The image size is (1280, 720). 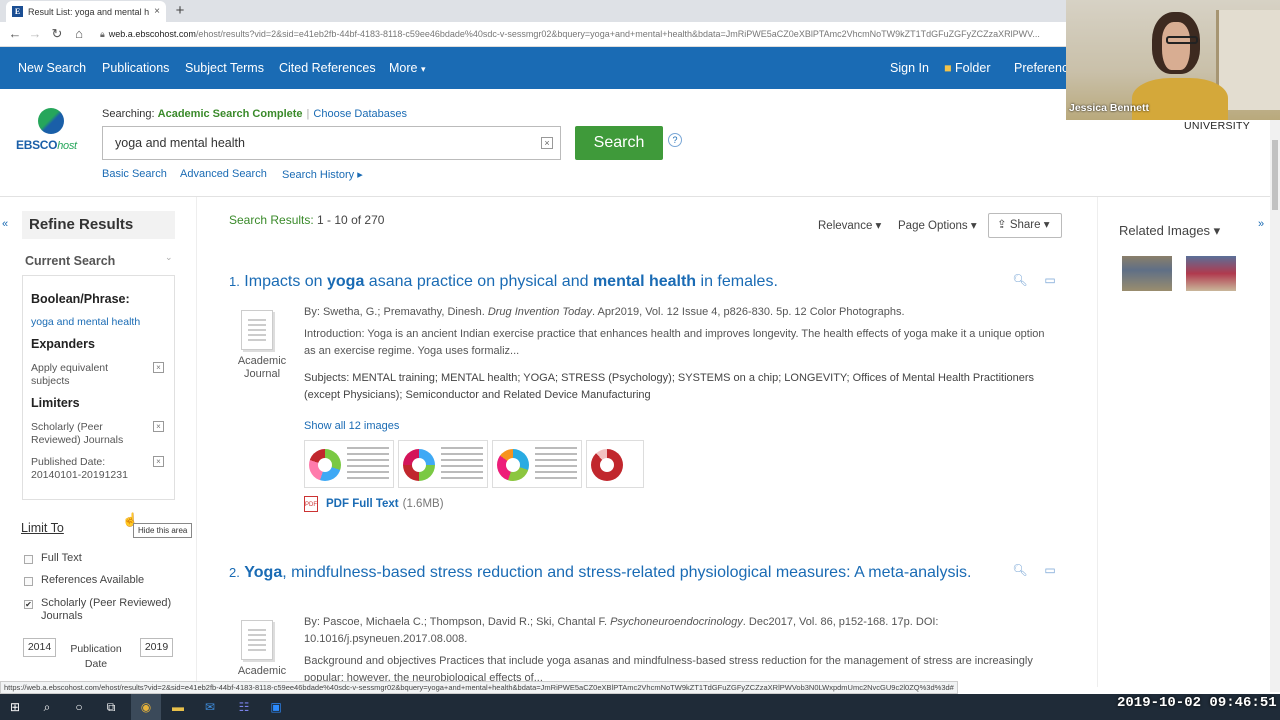 What do you see at coordinates (423, 69) in the screenshot?
I see `chevron-down-icon: ▾` at bounding box center [423, 69].